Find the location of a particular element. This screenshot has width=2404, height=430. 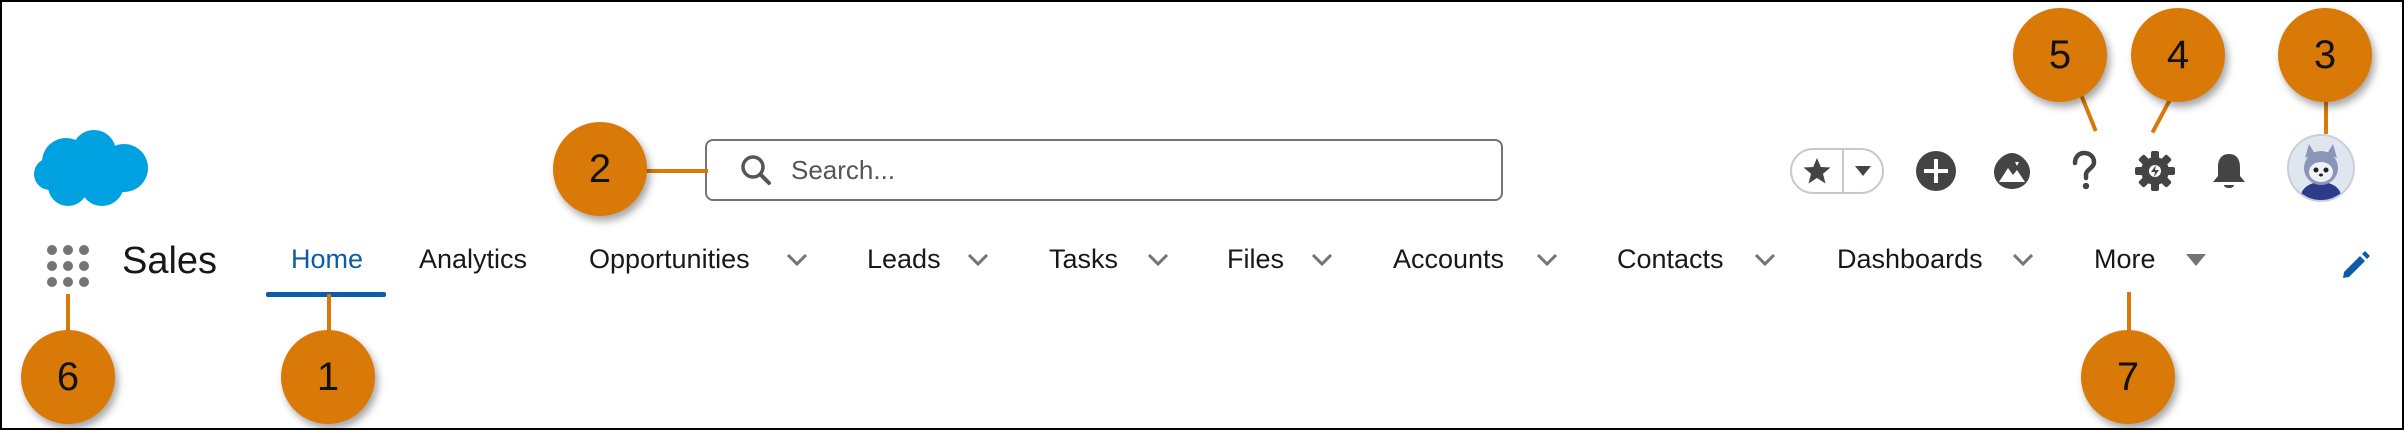

favorites-star-button is located at coordinates (1817, 171).